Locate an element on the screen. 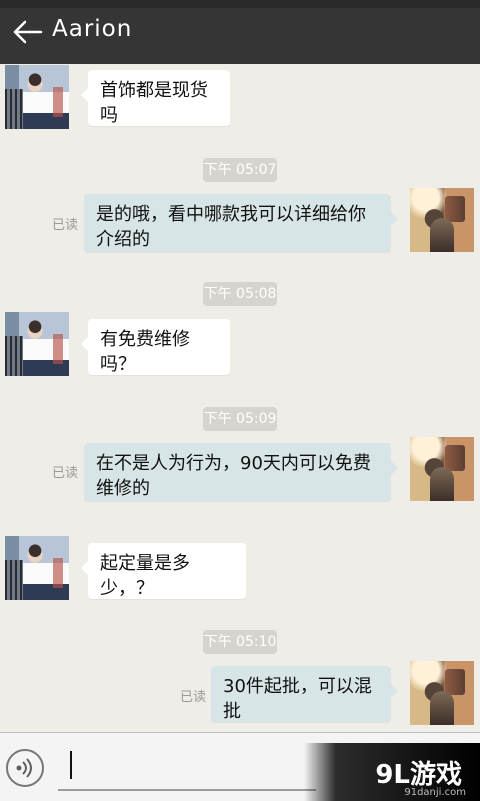 Image resolution: width=480 pixels, height=801 pixels. message-text: 起定量是多少，？ is located at coordinates (145, 576).